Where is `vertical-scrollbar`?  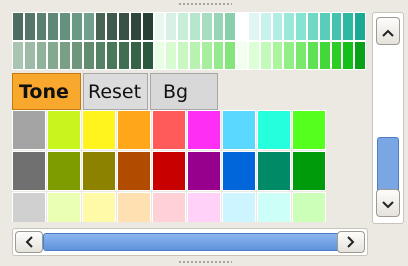 vertical-scrollbar is located at coordinates (388, 118).